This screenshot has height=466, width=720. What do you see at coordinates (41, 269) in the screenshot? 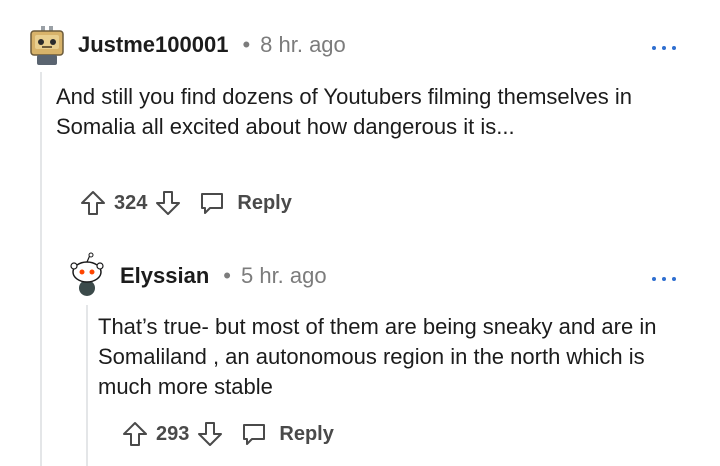
I see `thread-line-main` at bounding box center [41, 269].